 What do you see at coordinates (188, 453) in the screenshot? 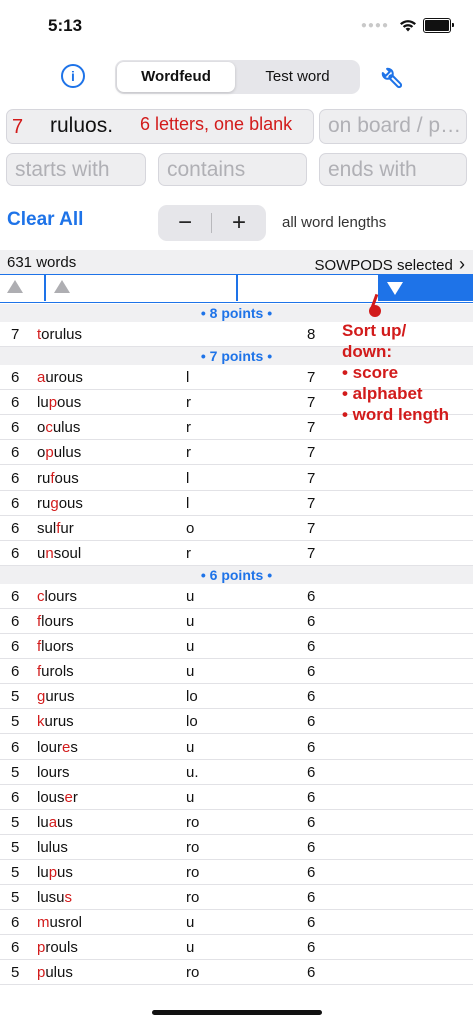
I see `row-unused-letters: r` at bounding box center [188, 453].